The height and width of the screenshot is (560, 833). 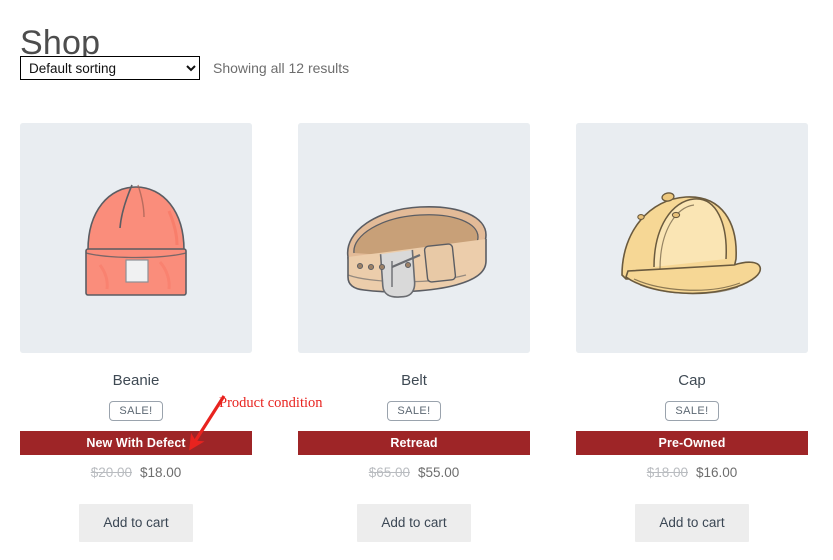 What do you see at coordinates (414, 443) in the screenshot?
I see `condition-banner: Retread` at bounding box center [414, 443].